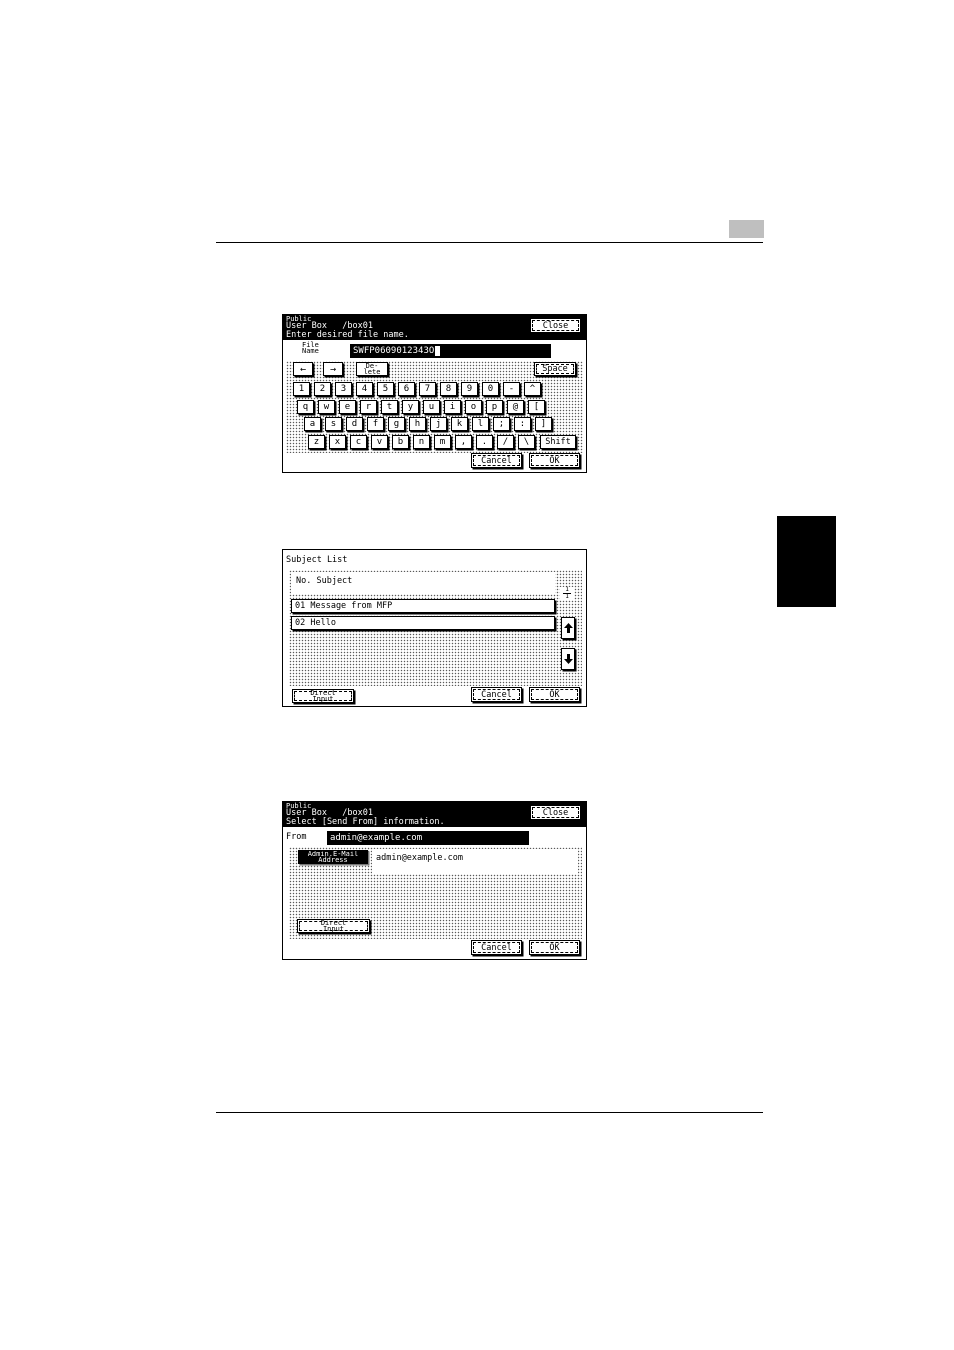 The image size is (954, 1350). Describe the element at coordinates (423, 623) in the screenshot. I see `list-item: 02 Hello` at that location.